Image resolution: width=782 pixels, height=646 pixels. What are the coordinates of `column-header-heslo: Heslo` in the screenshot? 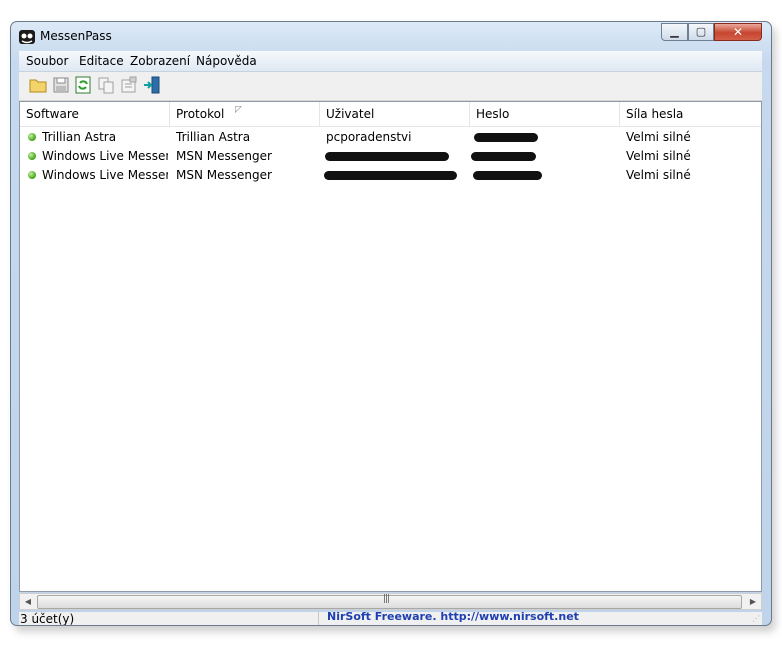 It's located at (545, 114).